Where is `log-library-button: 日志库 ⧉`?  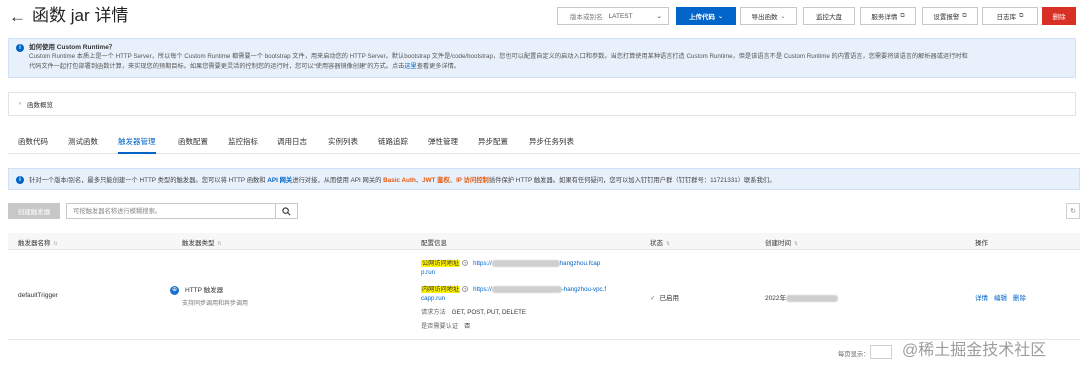 log-library-button: 日志库 ⧉ is located at coordinates (1010, 16).